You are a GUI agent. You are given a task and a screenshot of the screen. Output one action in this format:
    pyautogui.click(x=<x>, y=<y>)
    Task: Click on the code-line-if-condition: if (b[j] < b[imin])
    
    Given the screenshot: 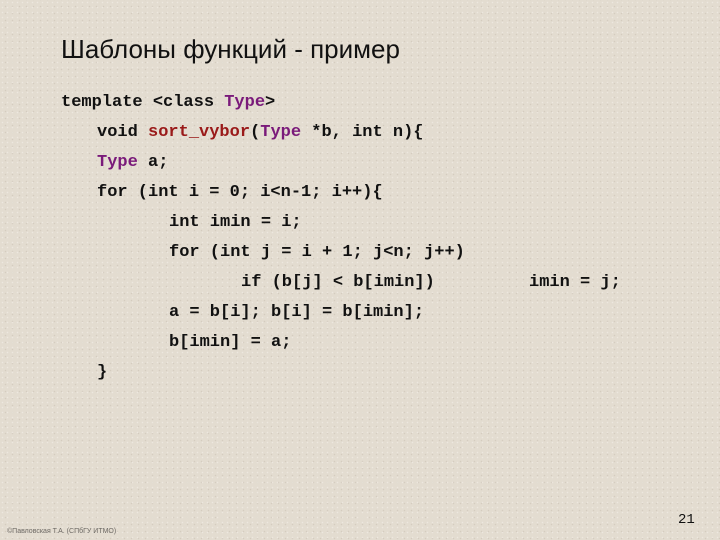 What is the action you would take?
    pyautogui.click(x=338, y=283)
    